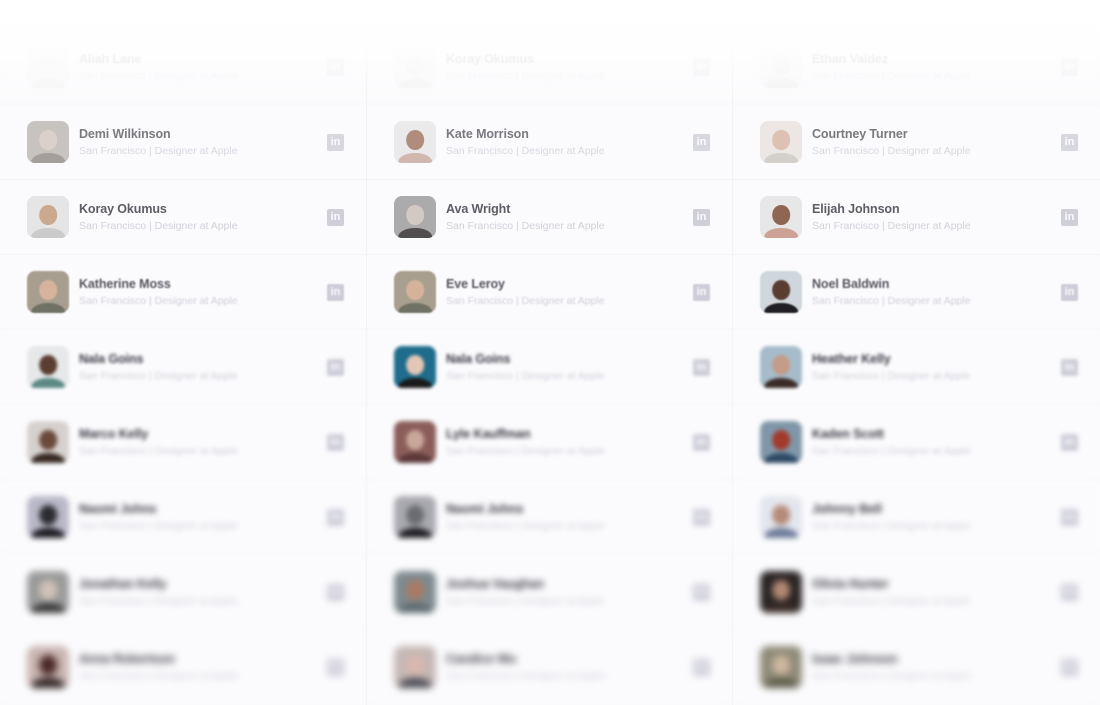 This screenshot has height=705, width=1100. What do you see at coordinates (488, 434) in the screenshot?
I see `person-name: Lyle Kauffman` at bounding box center [488, 434].